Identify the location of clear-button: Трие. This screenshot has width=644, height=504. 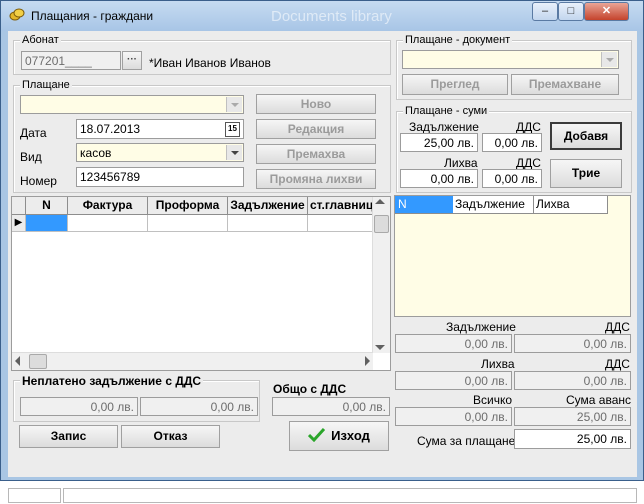
(586, 173).